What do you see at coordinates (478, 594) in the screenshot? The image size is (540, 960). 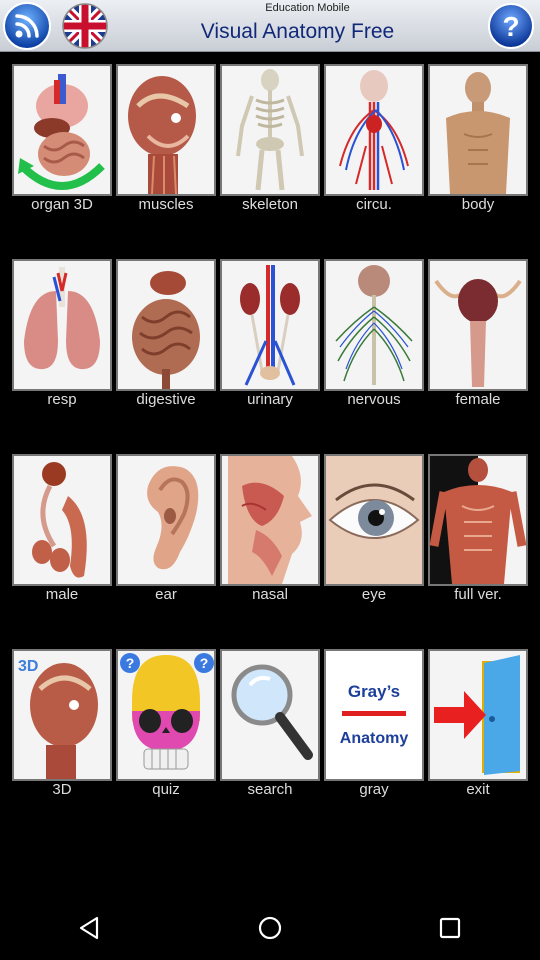 I see `tile-label: full ver.` at bounding box center [478, 594].